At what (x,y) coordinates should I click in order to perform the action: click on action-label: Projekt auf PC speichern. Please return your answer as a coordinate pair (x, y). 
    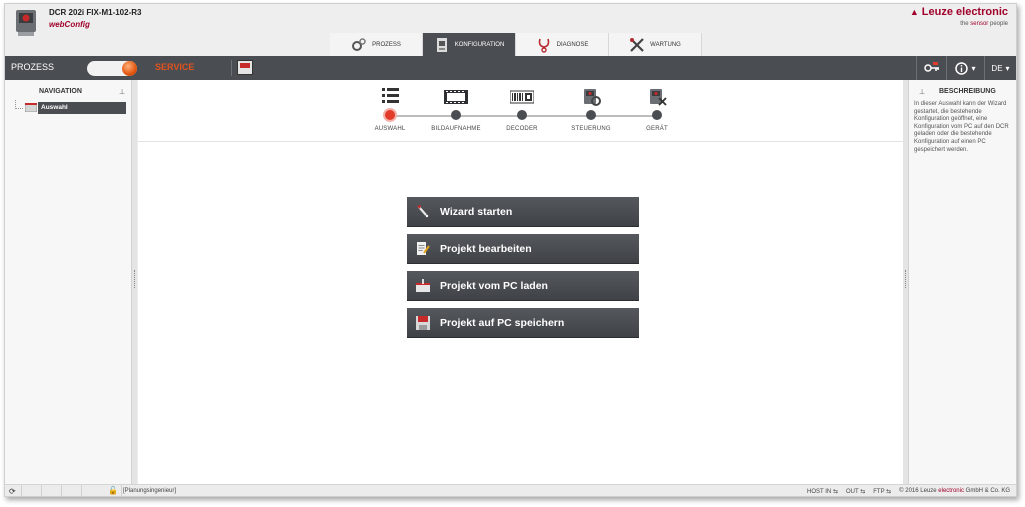
    Looking at the image, I should click on (502, 322).